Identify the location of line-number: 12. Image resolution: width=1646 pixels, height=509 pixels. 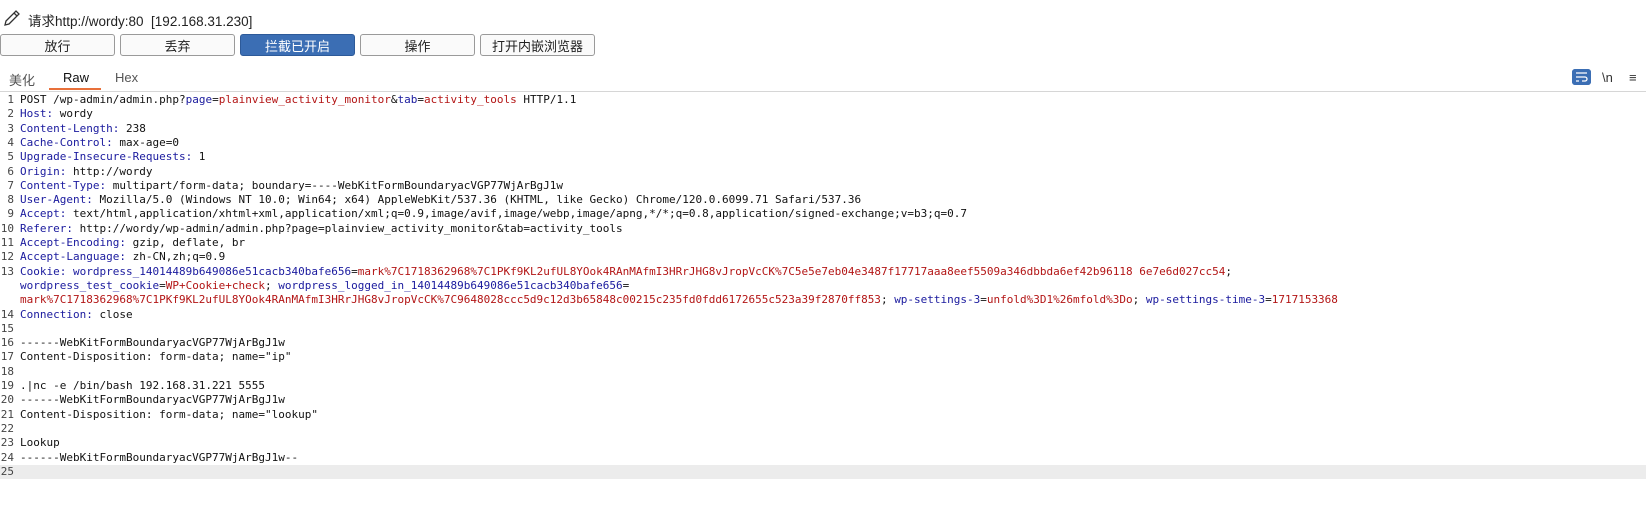
(7, 257).